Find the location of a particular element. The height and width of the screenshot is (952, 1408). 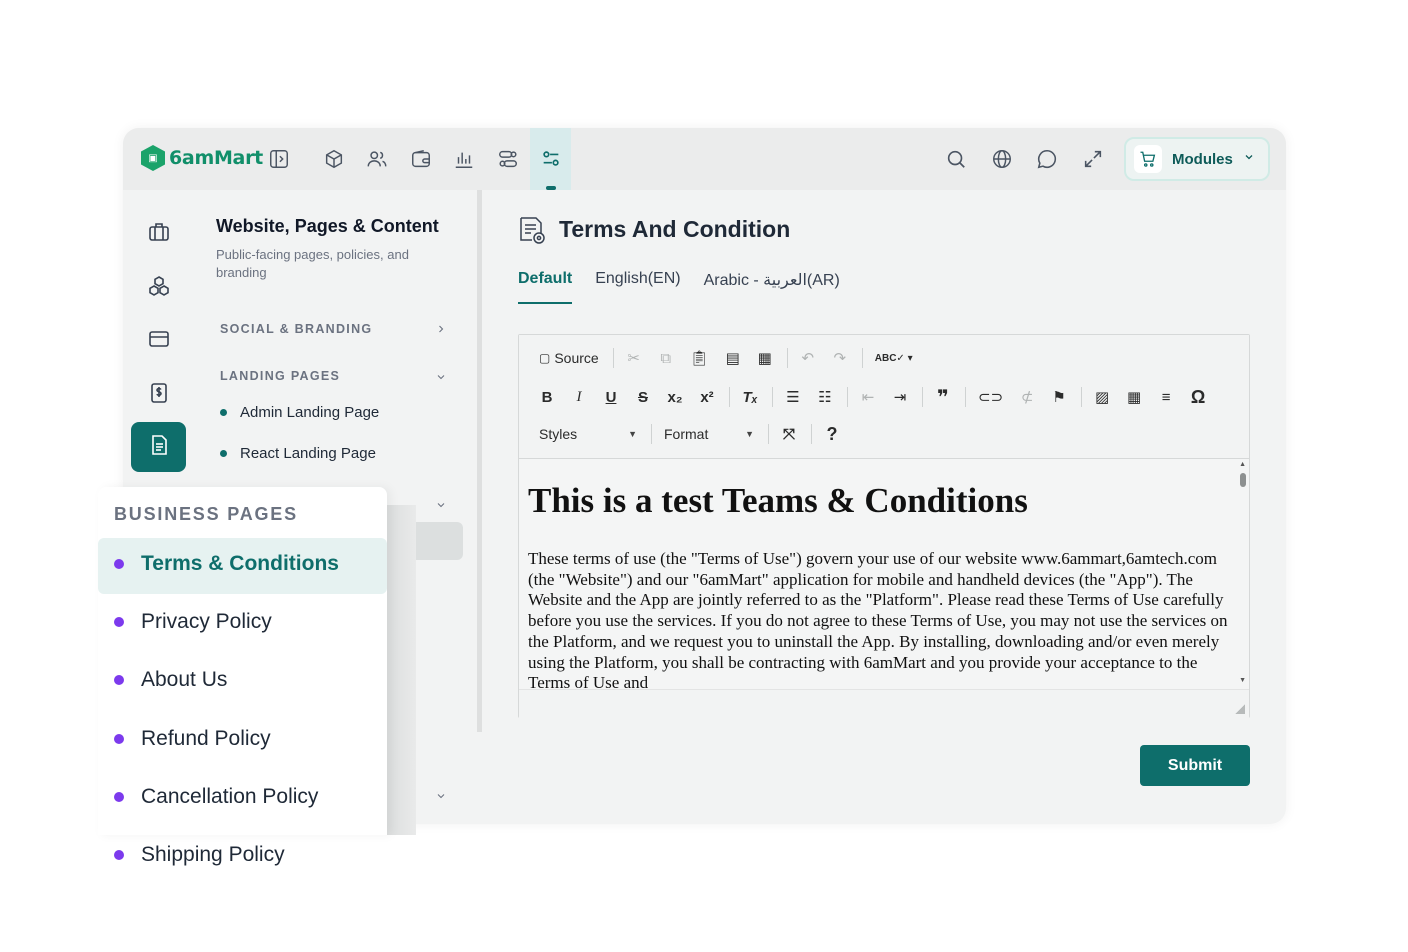

box-icon is located at coordinates (334, 159).